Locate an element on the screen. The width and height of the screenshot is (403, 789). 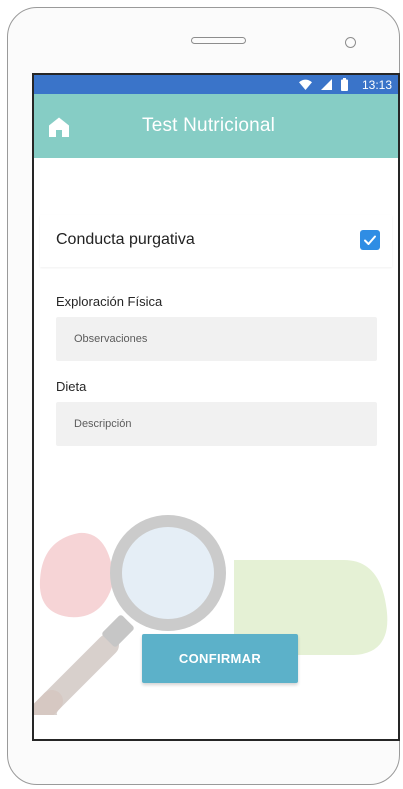
phone-speaker is located at coordinates (218, 40).